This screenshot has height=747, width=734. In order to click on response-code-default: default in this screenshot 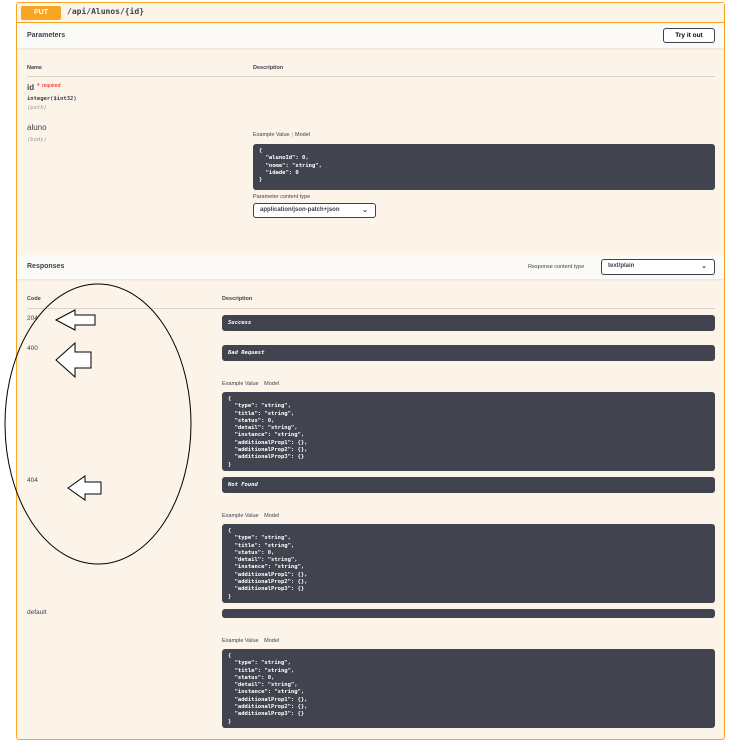, I will do `click(37, 612)`.